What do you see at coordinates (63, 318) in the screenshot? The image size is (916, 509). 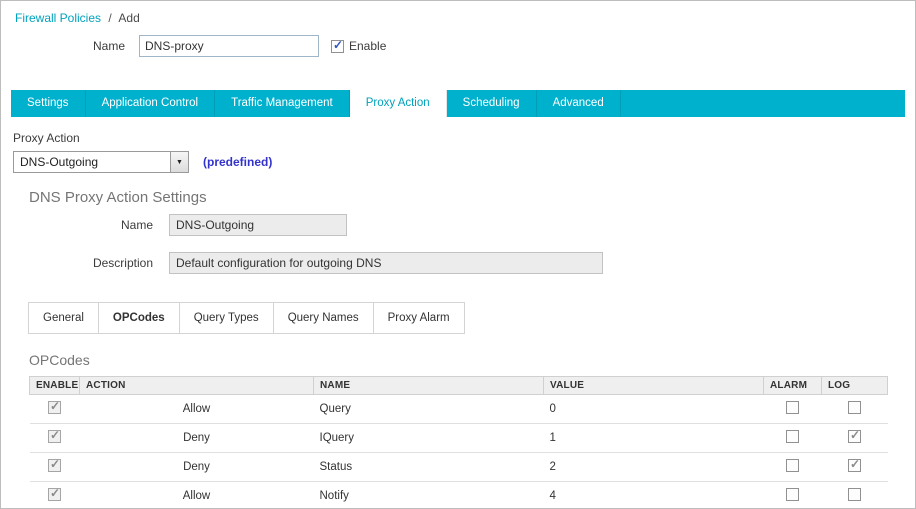 I see `subtab-general: General` at bounding box center [63, 318].